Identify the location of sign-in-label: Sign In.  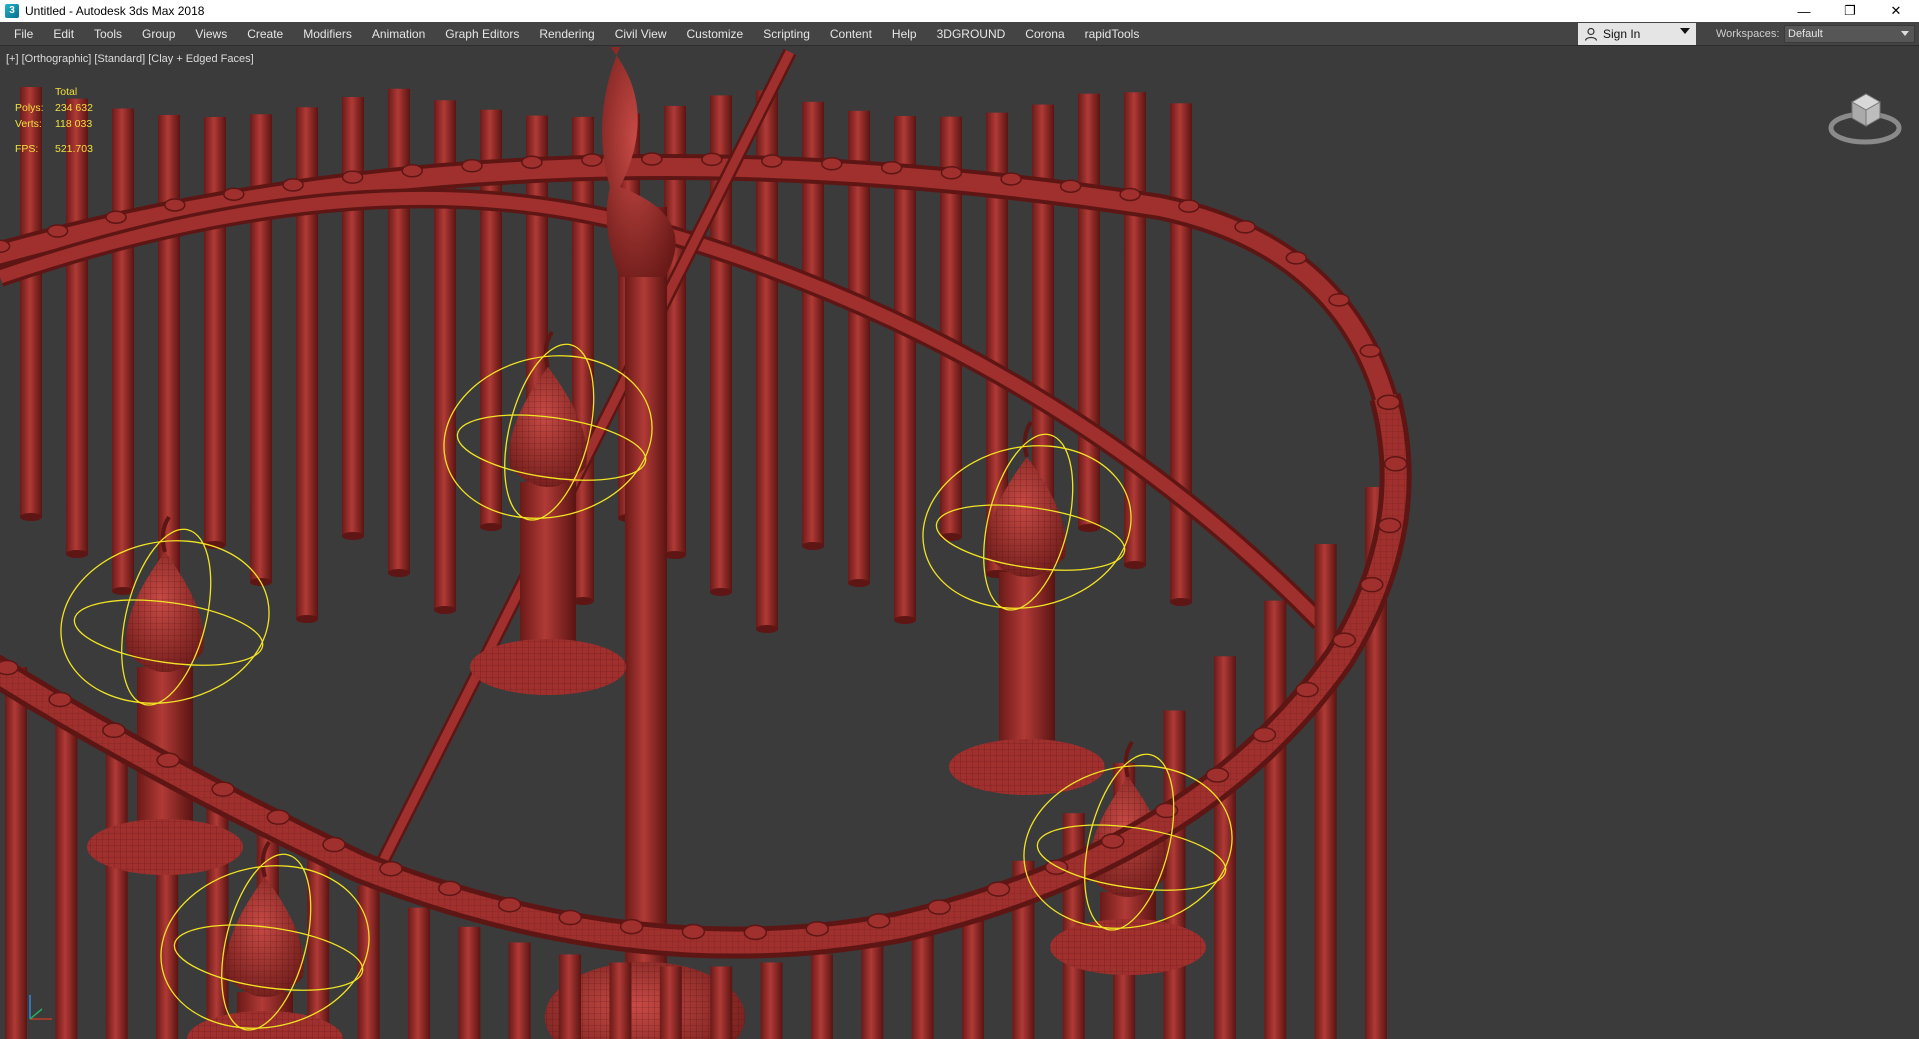
(1622, 34).